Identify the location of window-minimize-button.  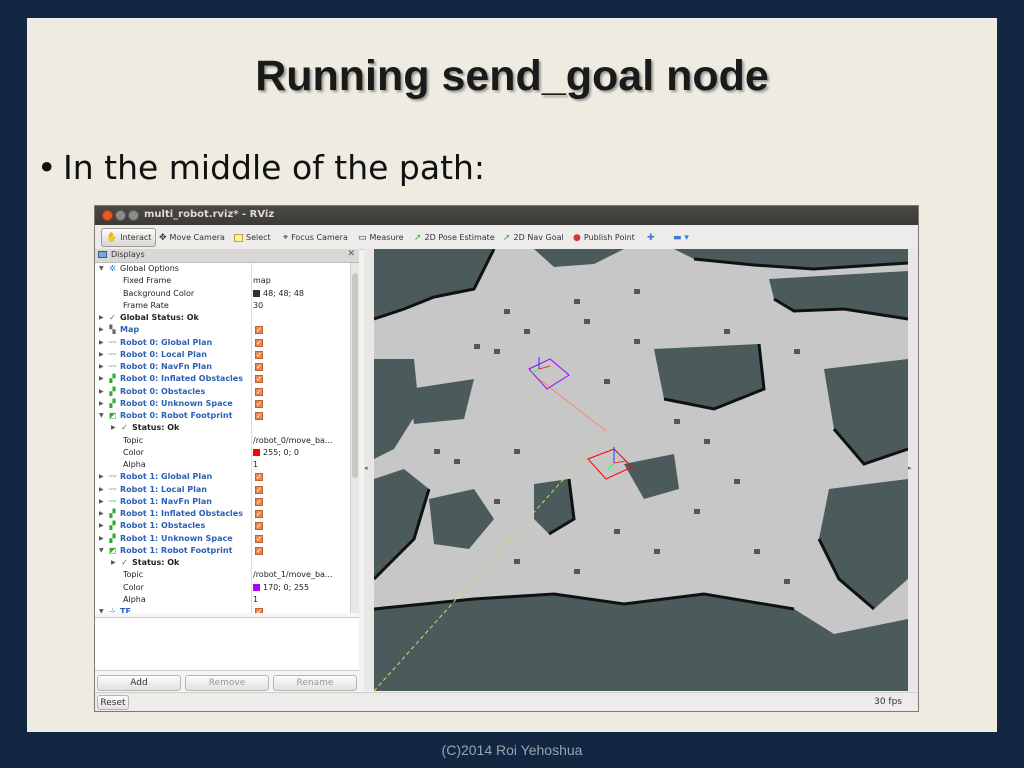
(120, 215).